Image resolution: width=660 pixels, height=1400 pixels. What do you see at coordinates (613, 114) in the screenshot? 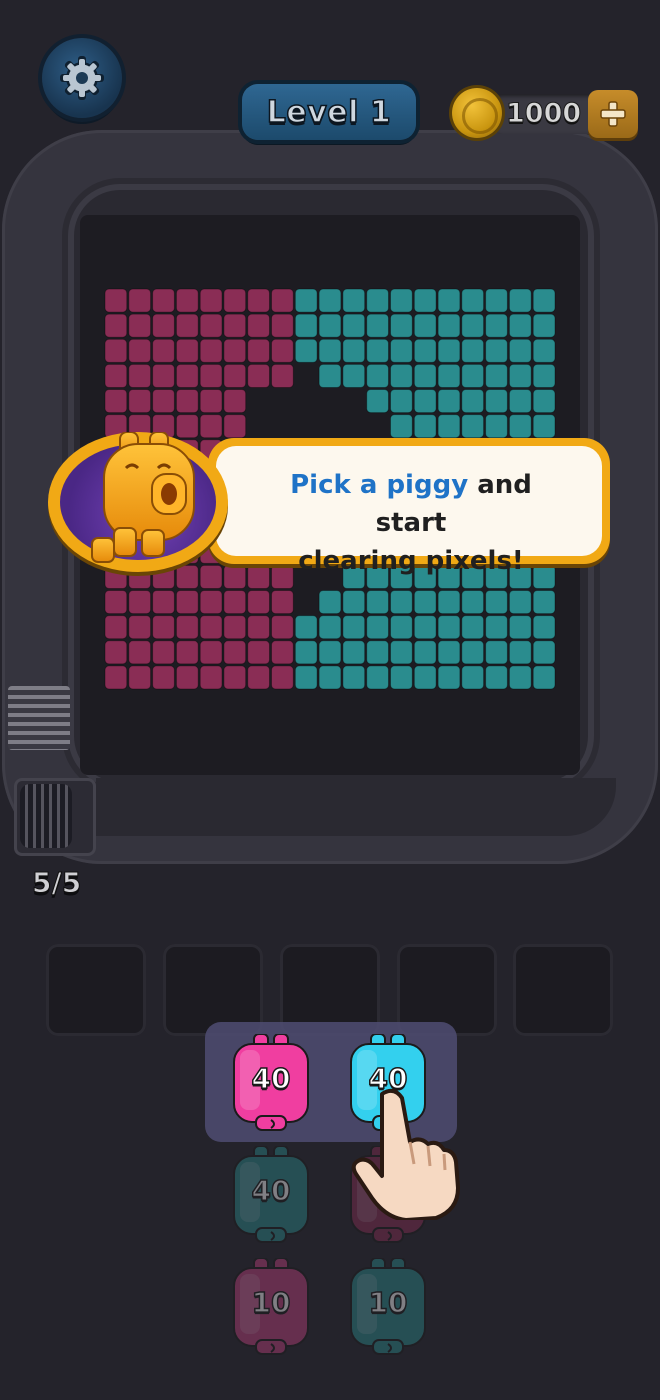
I see `add-coins-button` at bounding box center [613, 114].